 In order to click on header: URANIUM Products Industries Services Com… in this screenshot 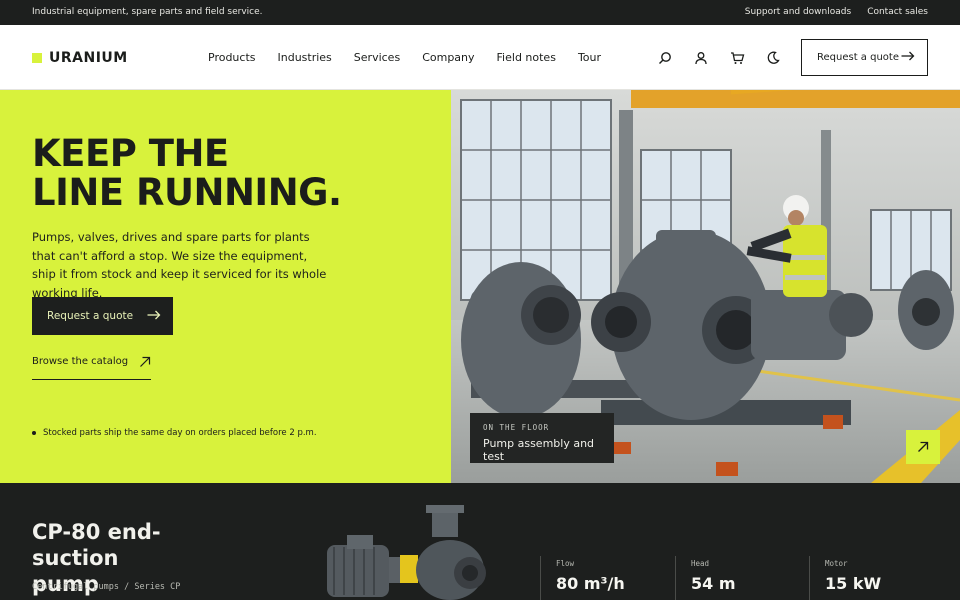, I will do `click(480, 57)`.